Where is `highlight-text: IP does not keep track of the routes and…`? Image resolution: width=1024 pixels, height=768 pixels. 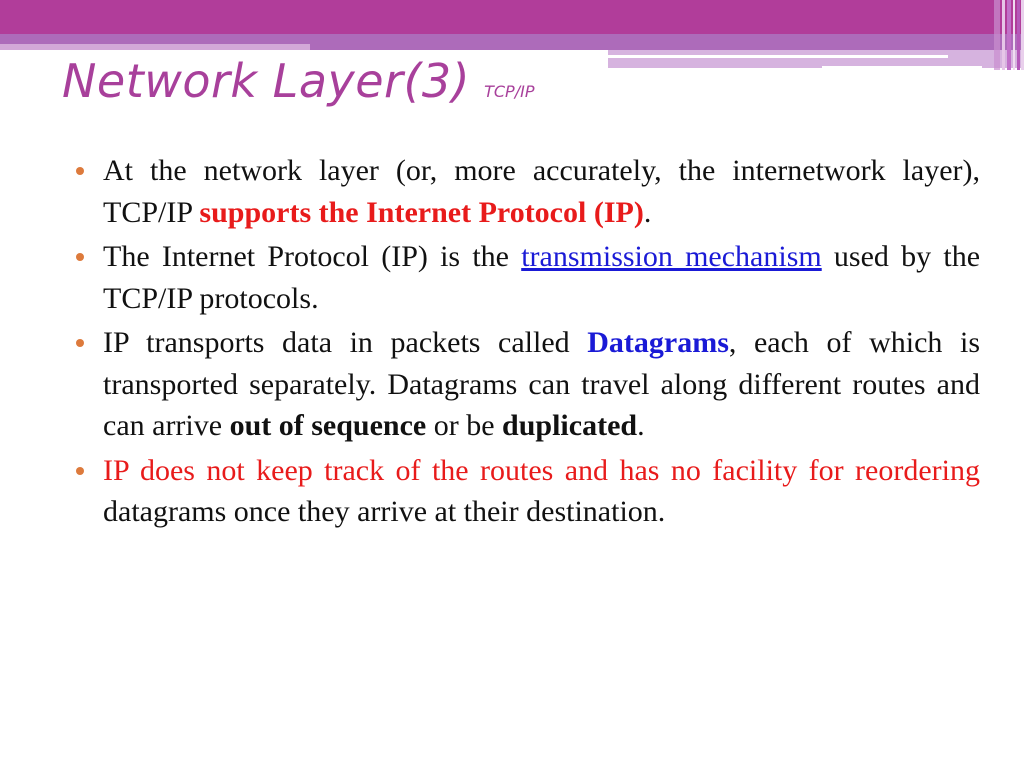 highlight-text: IP does not keep track of the routes and… is located at coordinates (541, 470).